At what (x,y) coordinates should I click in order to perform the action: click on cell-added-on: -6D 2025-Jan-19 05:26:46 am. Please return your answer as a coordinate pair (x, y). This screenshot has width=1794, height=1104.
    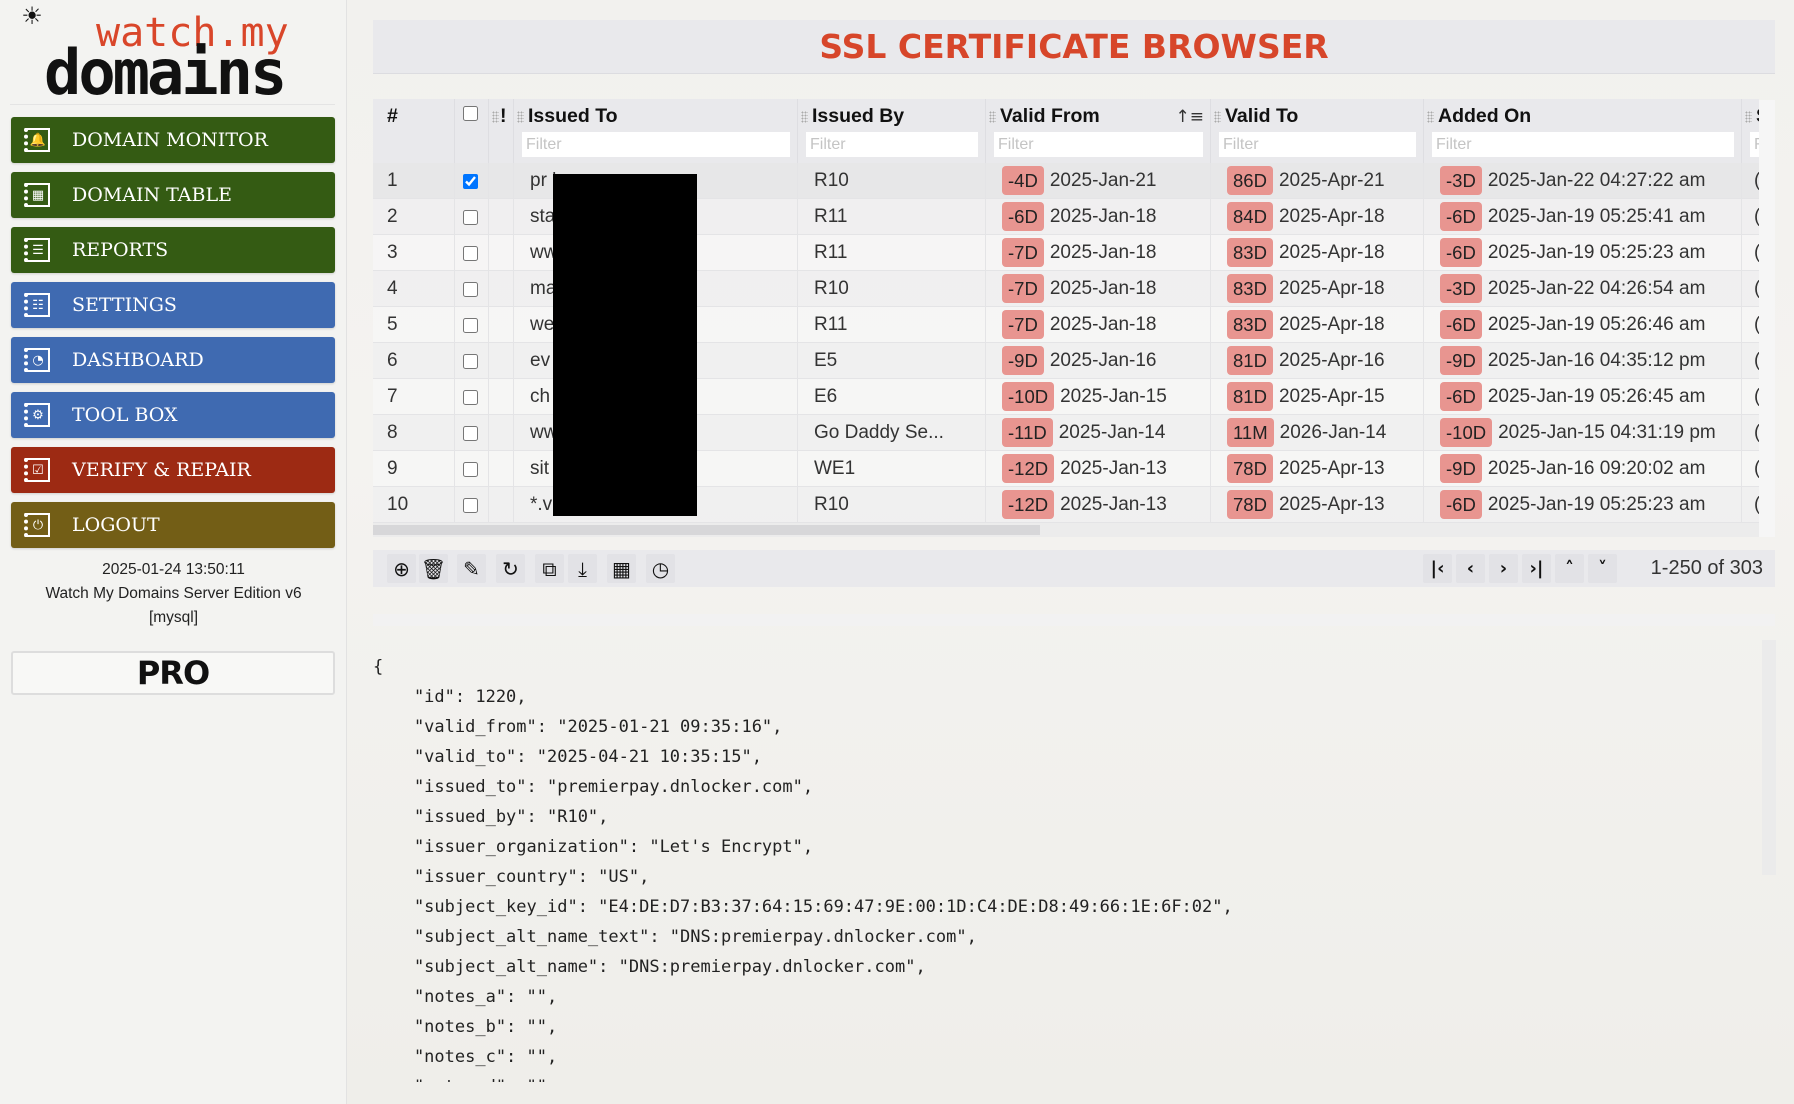
    Looking at the image, I should click on (1583, 325).